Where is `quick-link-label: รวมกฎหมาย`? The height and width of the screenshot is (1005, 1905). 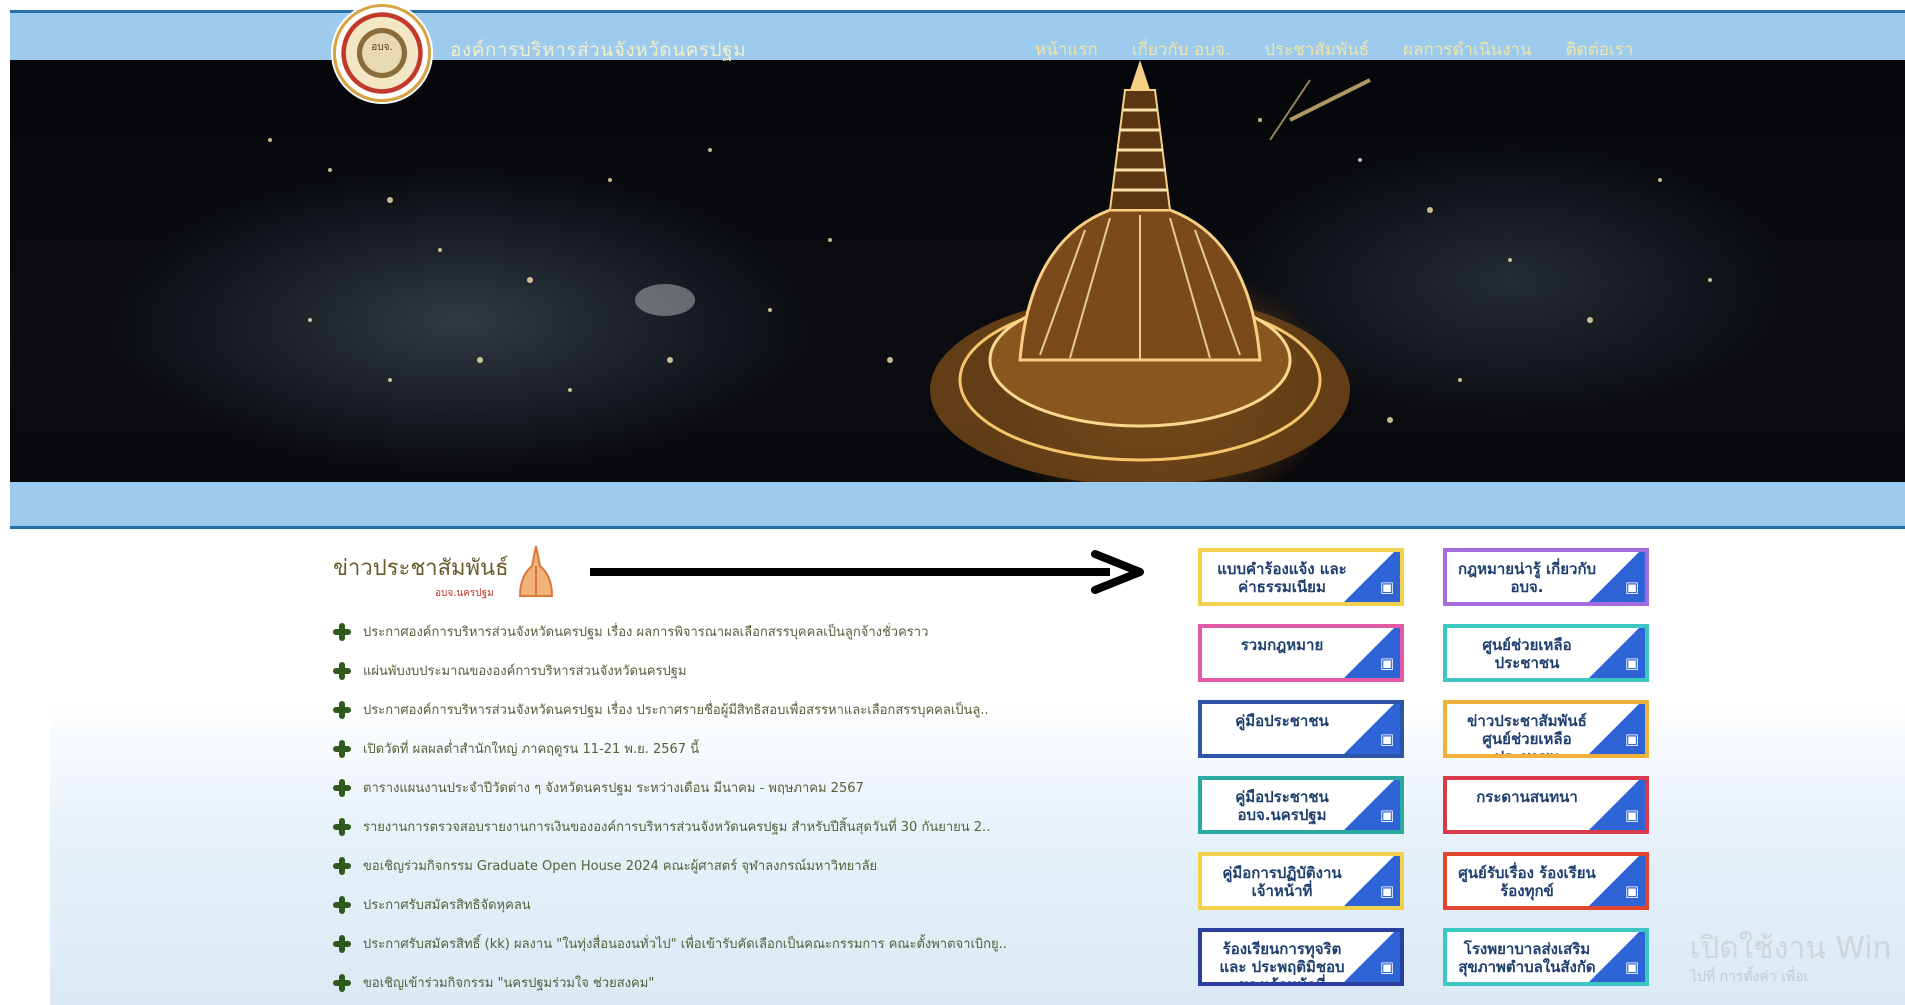 quick-link-label: รวมกฎหมาย is located at coordinates (1282, 645).